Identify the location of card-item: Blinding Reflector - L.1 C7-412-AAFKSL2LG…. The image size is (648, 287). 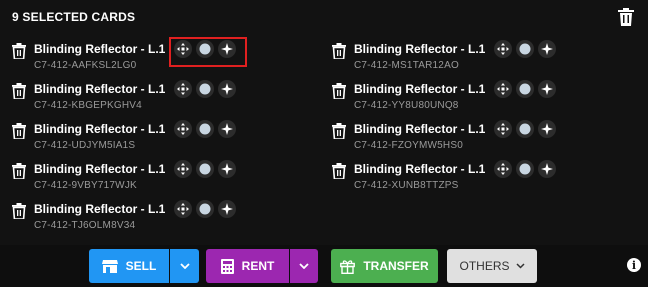
(162, 56).